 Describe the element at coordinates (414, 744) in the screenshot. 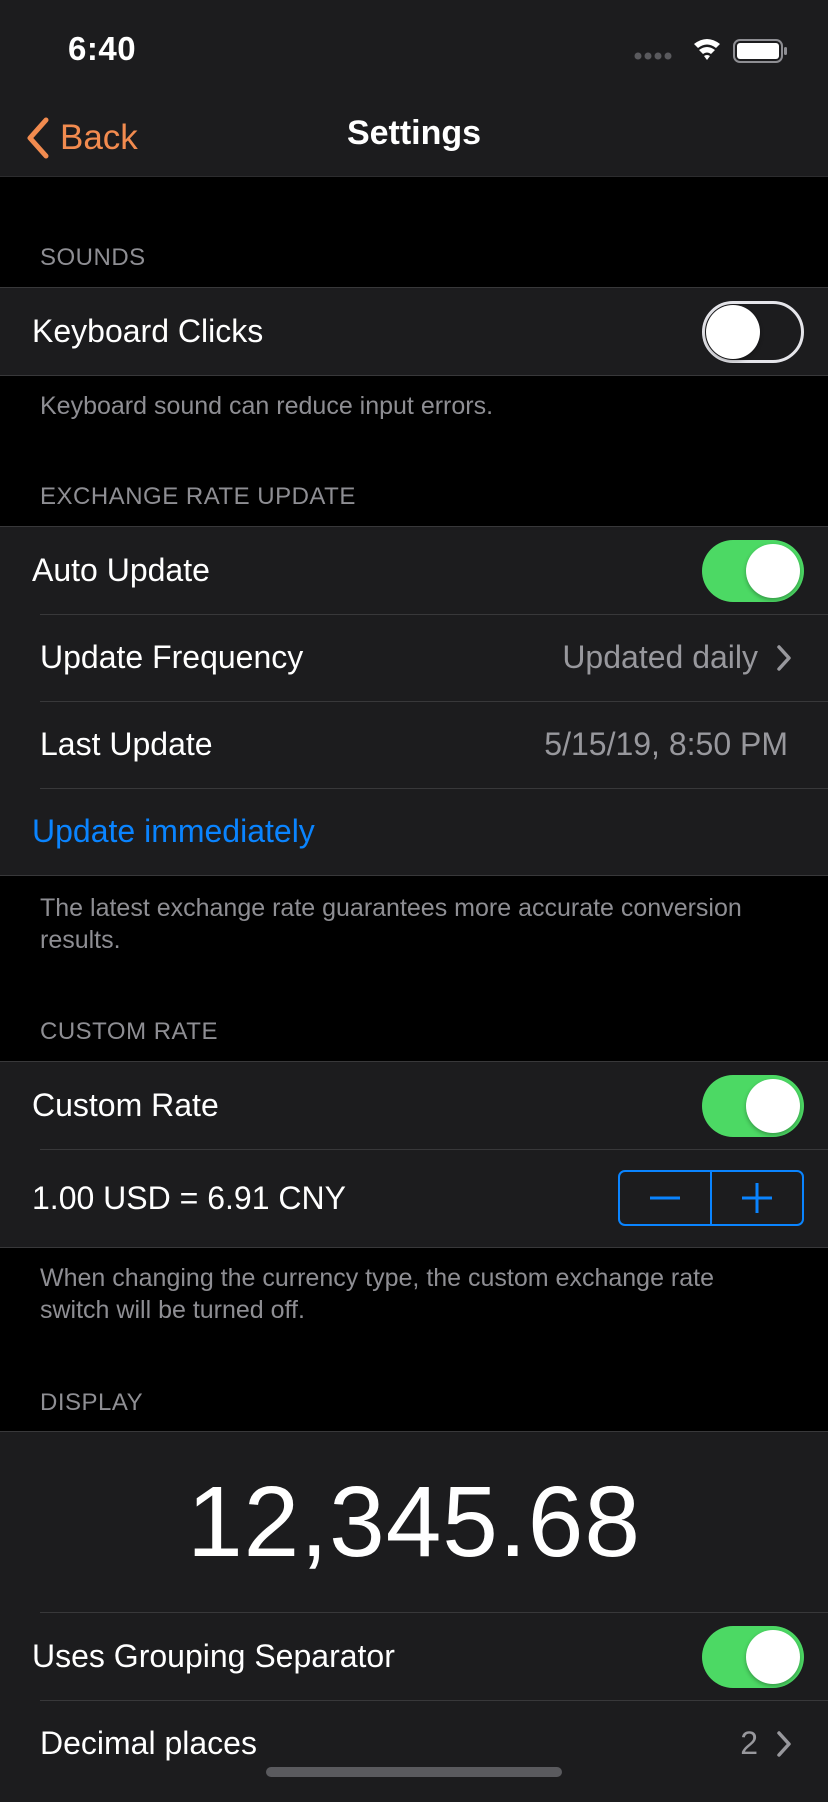

I see `last-update-row: Last Update 5/15/19, 8:50 PM` at that location.